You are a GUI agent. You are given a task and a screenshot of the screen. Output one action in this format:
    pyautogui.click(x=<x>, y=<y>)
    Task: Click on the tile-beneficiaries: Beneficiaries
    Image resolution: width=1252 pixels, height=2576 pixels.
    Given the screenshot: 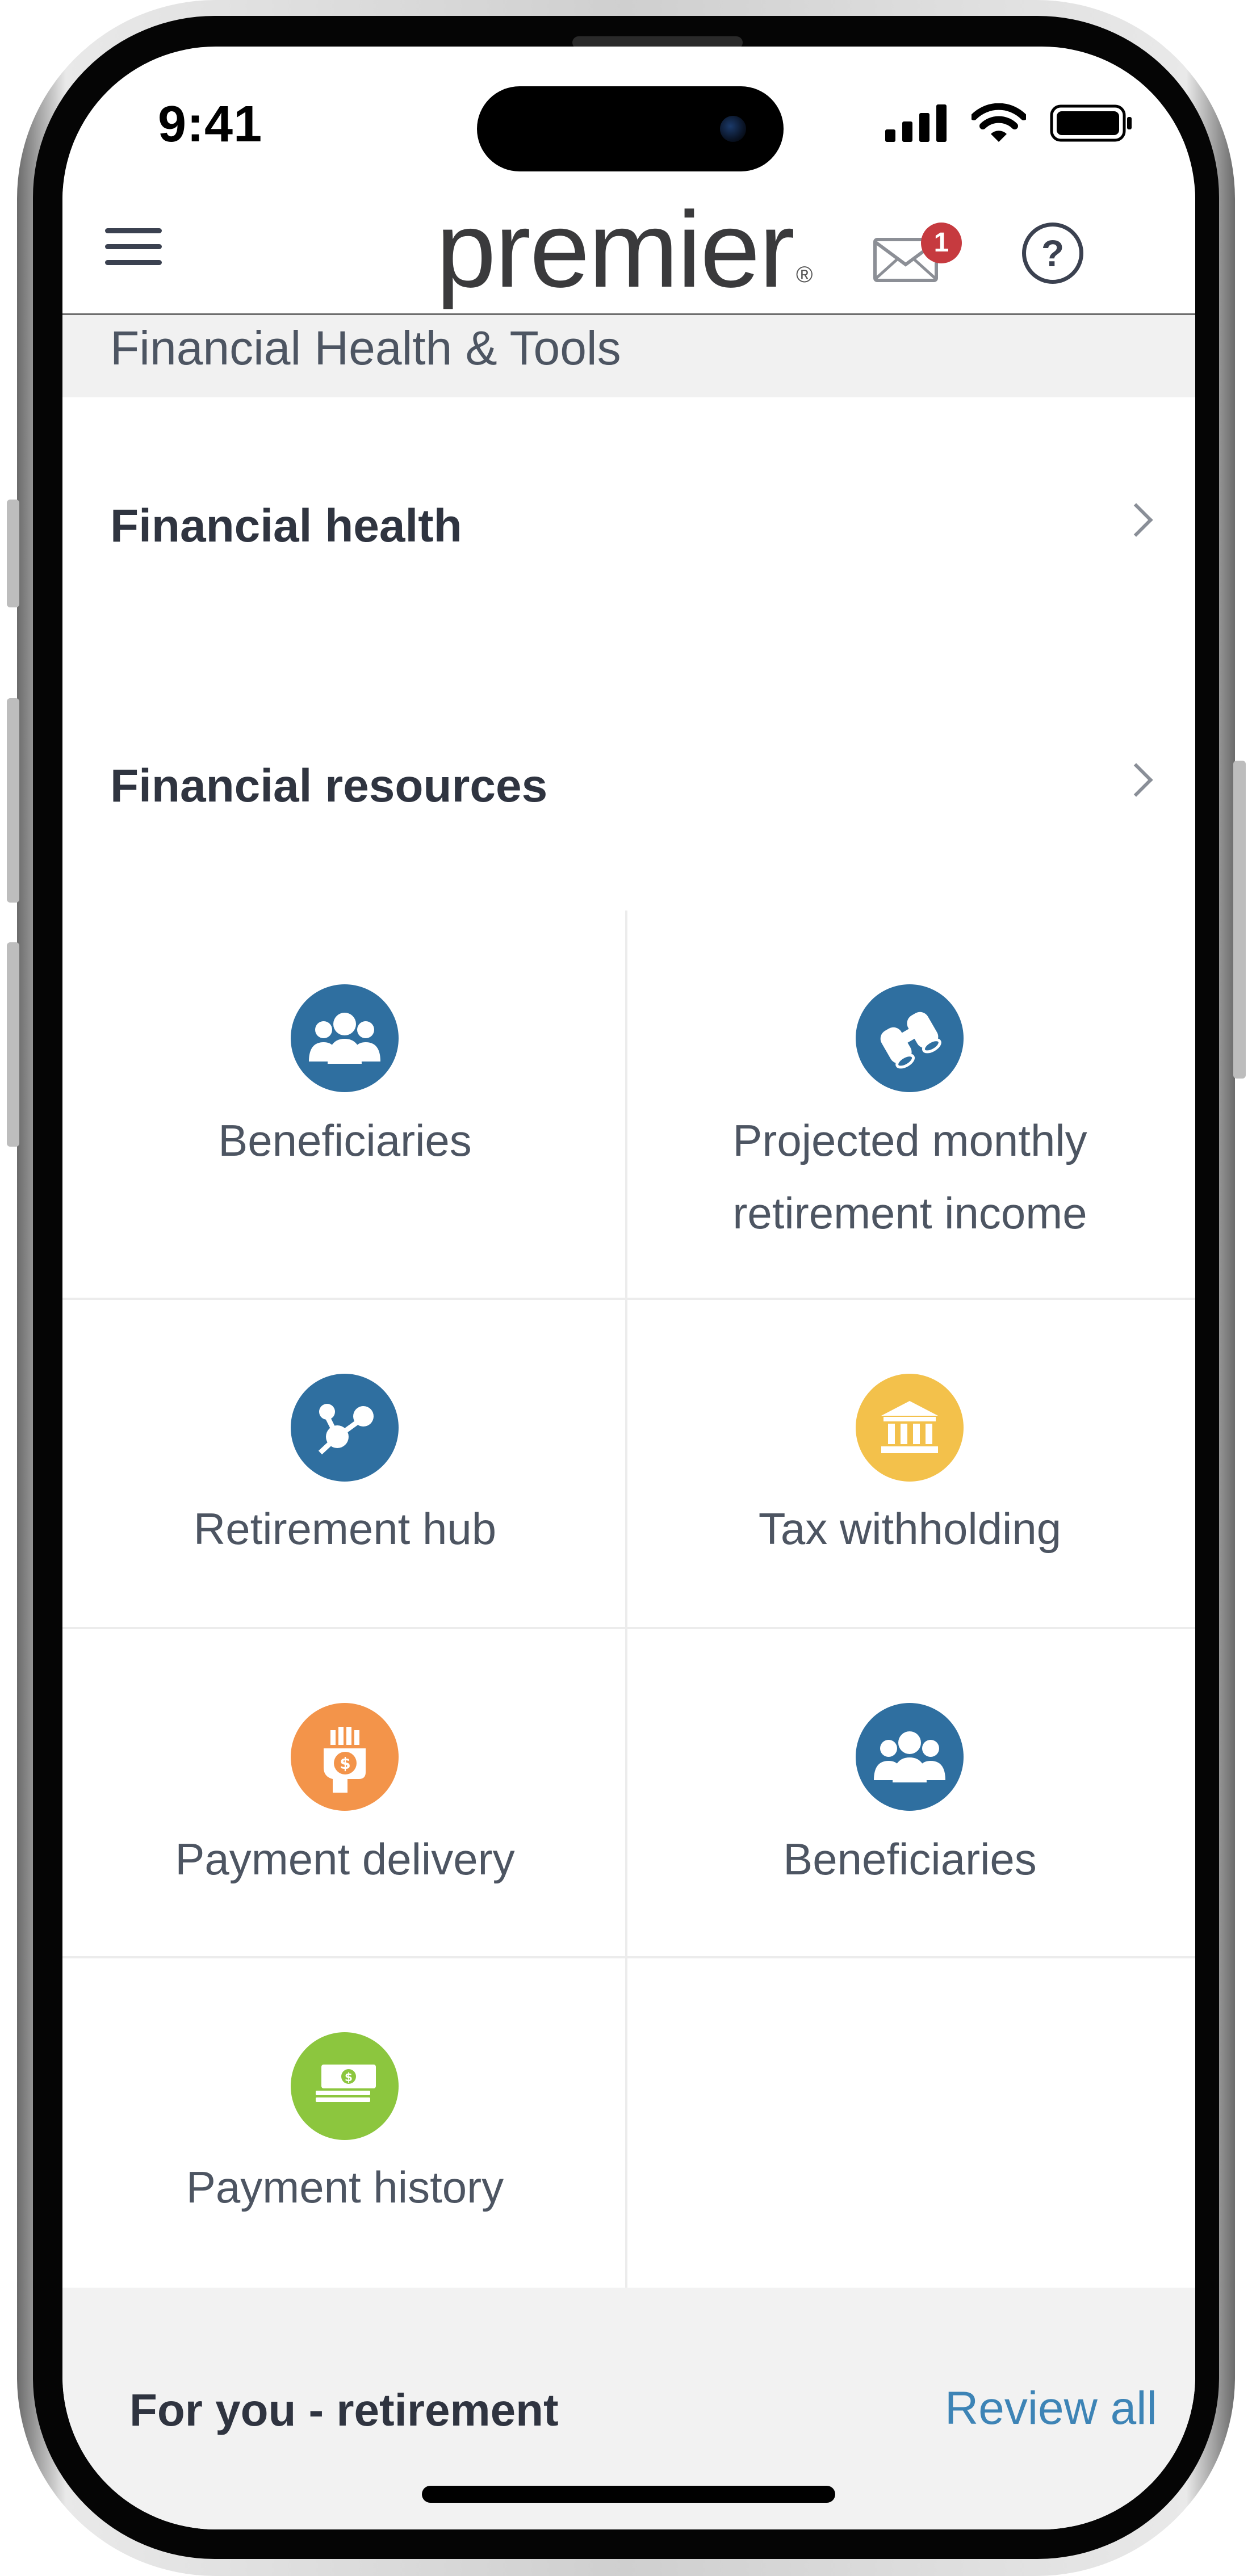 What is the action you would take?
    pyautogui.click(x=344, y=1106)
    